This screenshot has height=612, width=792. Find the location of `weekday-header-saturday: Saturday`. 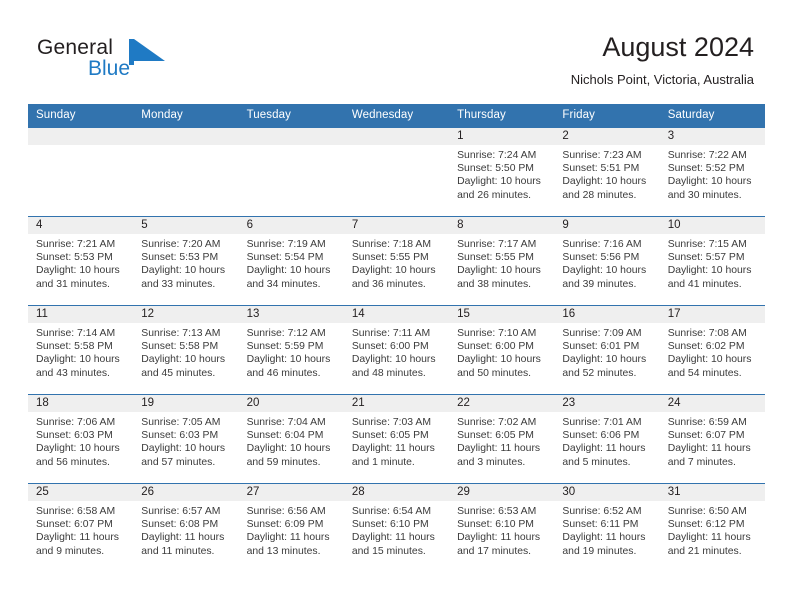

weekday-header-saturday: Saturday is located at coordinates (712, 116).